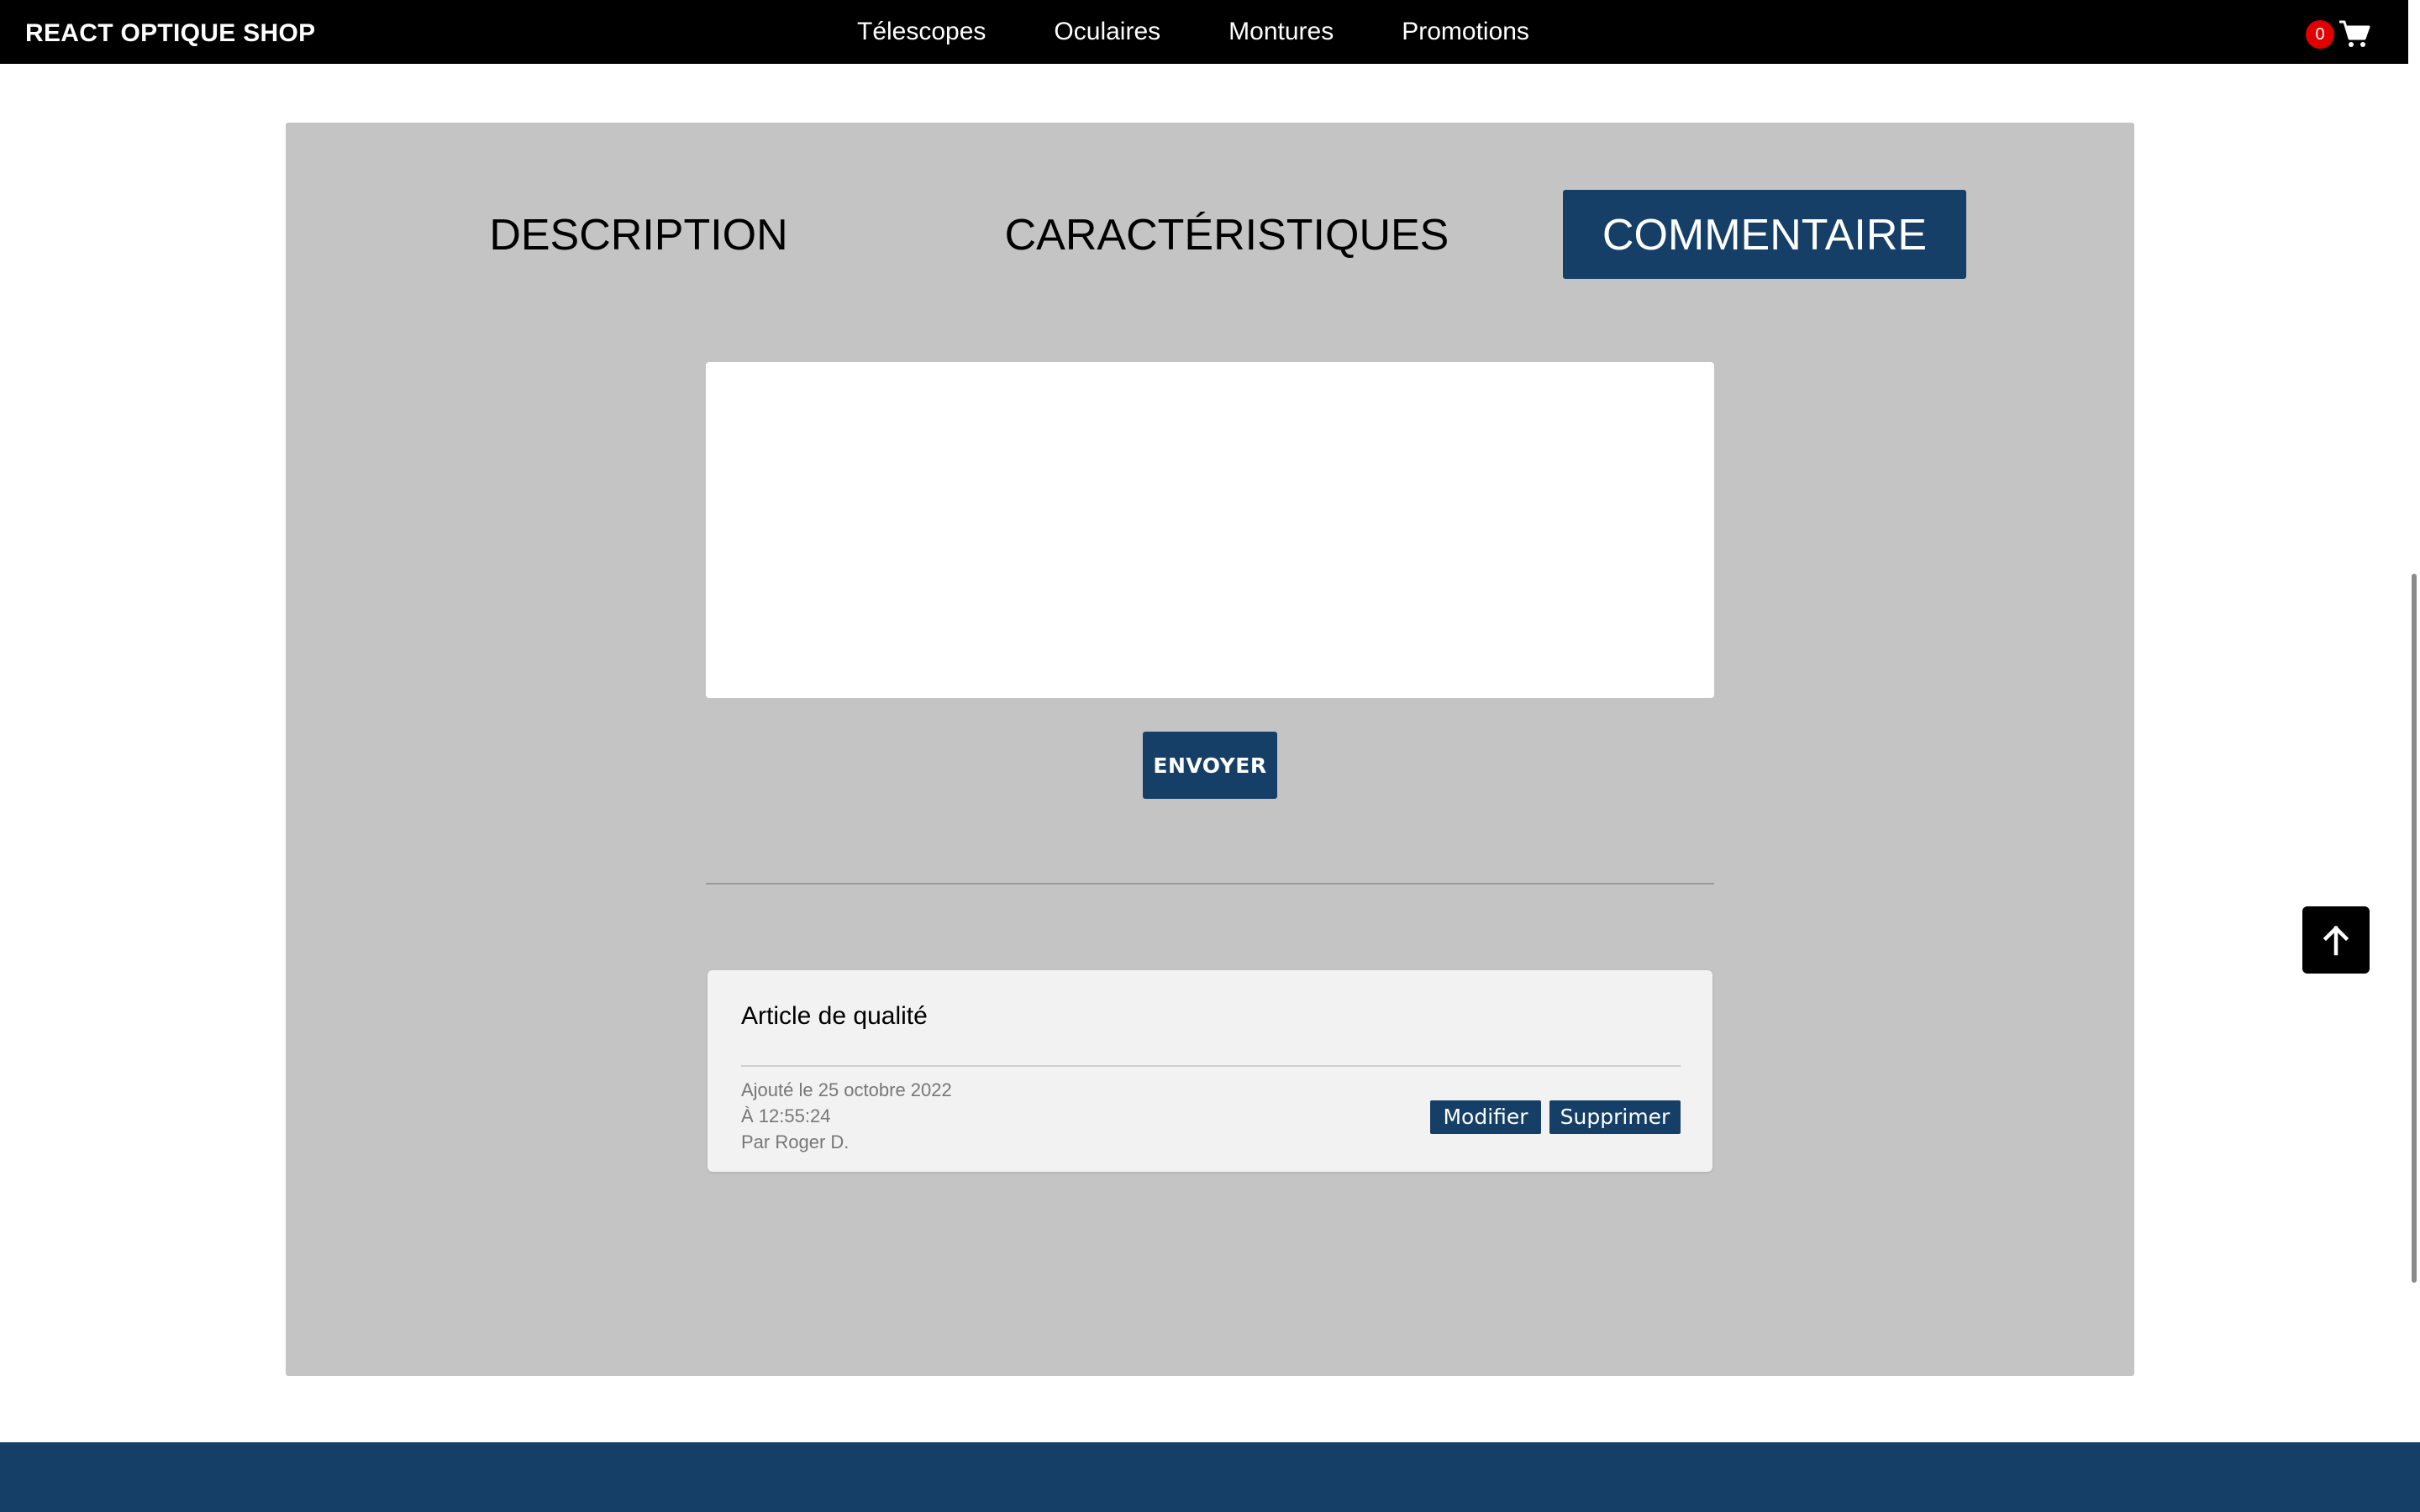 The height and width of the screenshot is (1512, 2420). What do you see at coordinates (1211, 1066) in the screenshot?
I see `comment-divider` at bounding box center [1211, 1066].